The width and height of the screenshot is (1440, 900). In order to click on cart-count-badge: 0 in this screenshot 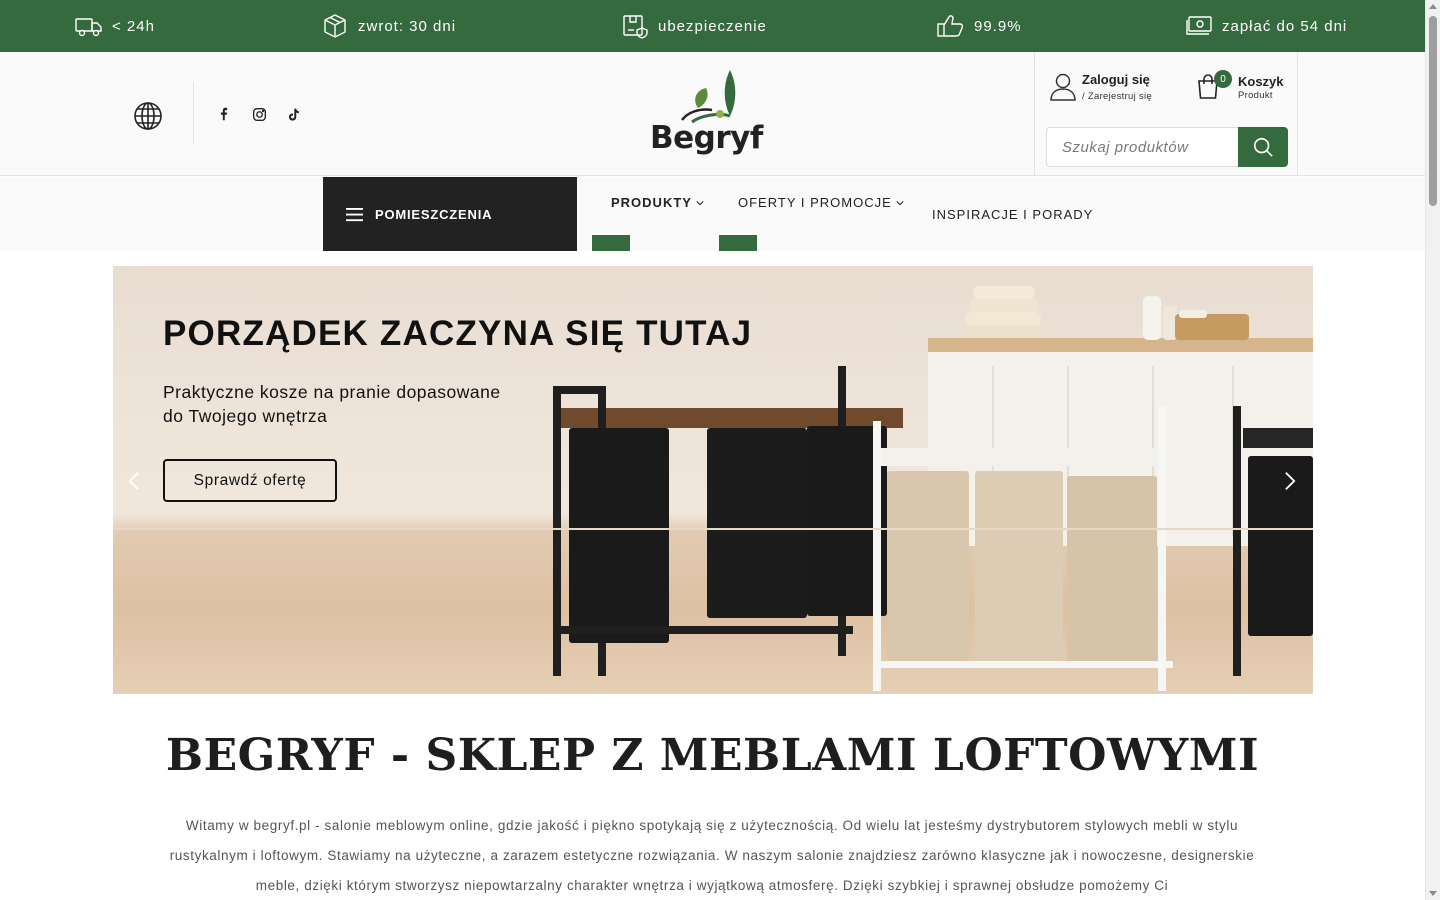, I will do `click(1223, 79)`.